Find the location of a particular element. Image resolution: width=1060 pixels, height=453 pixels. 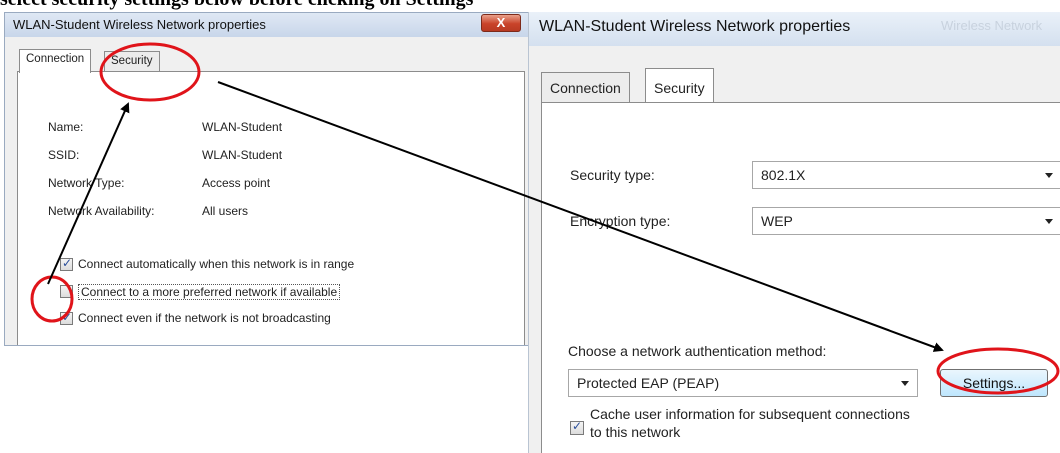

network-type-value: Access point is located at coordinates (236, 183).